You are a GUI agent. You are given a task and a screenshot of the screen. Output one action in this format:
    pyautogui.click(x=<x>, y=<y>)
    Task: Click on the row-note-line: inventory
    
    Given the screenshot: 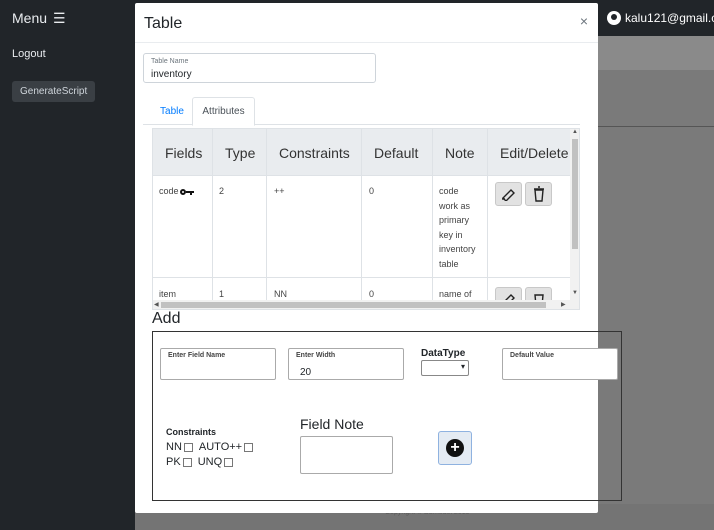 What is the action you would take?
    pyautogui.click(x=457, y=249)
    